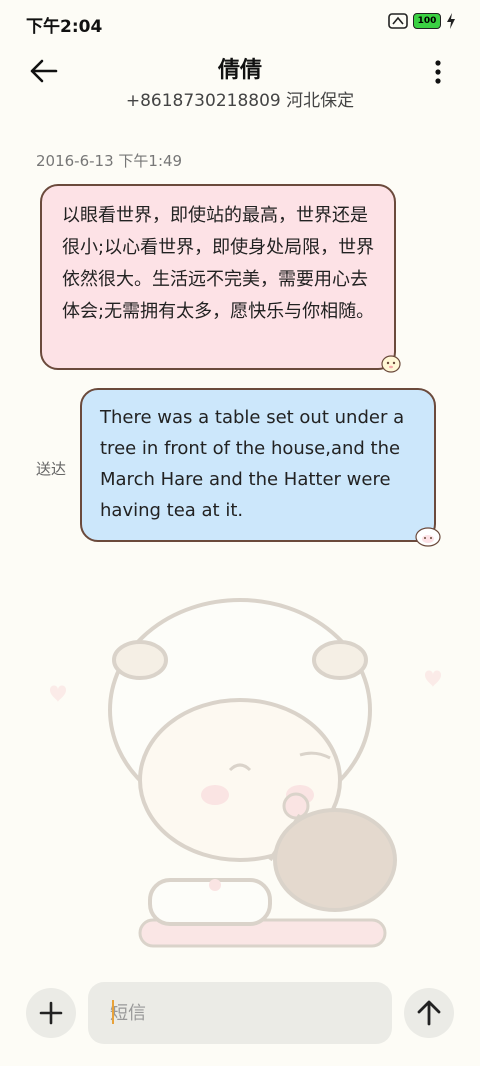 This screenshot has height=1066, width=480. Describe the element at coordinates (109, 161) in the screenshot. I see `message-timestamp: 2016-6-13 下午1:49` at that location.